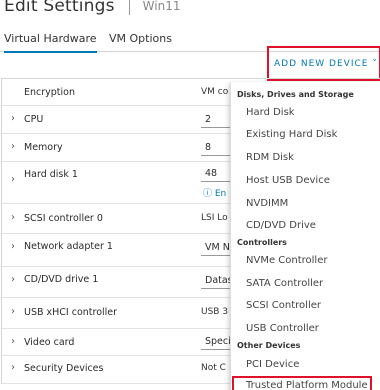  What do you see at coordinates (215, 92) in the screenshot?
I see `row-value: VM co` at bounding box center [215, 92].